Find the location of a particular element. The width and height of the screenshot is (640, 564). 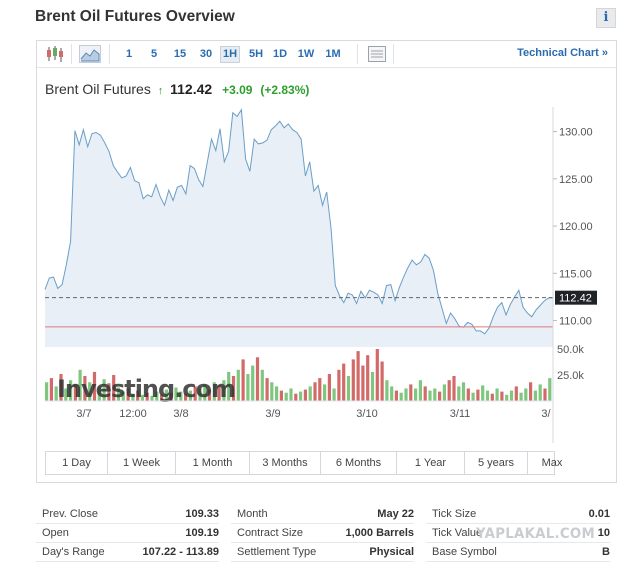

range-1-month: 1 Month is located at coordinates (213, 463).